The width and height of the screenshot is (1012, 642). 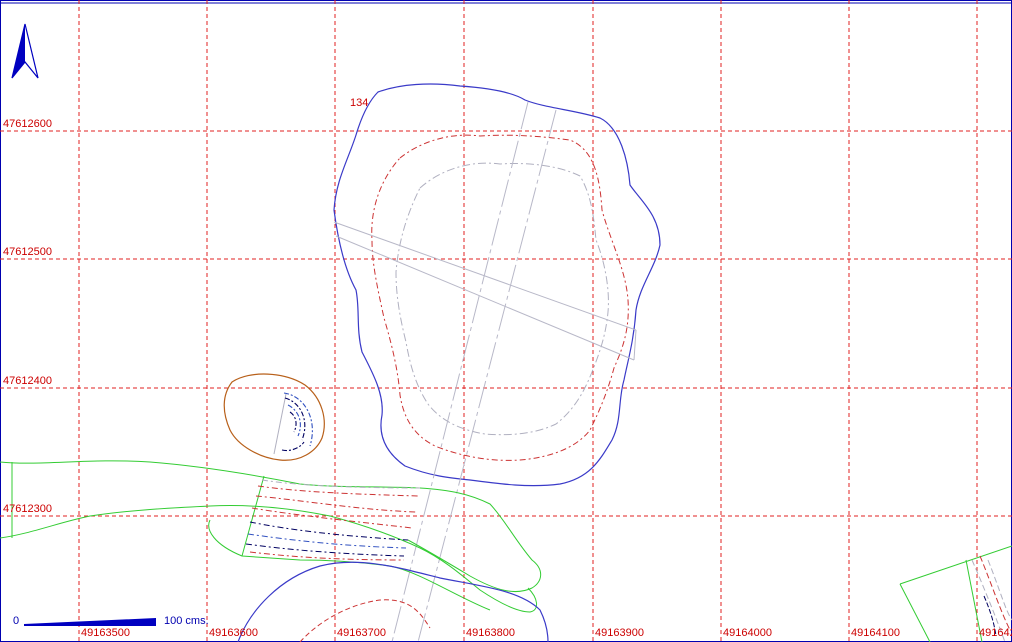 What do you see at coordinates (27, 316) in the screenshot?
I see `y-coordinate-labels: 47612600 47612500 47612400 47612300` at bounding box center [27, 316].